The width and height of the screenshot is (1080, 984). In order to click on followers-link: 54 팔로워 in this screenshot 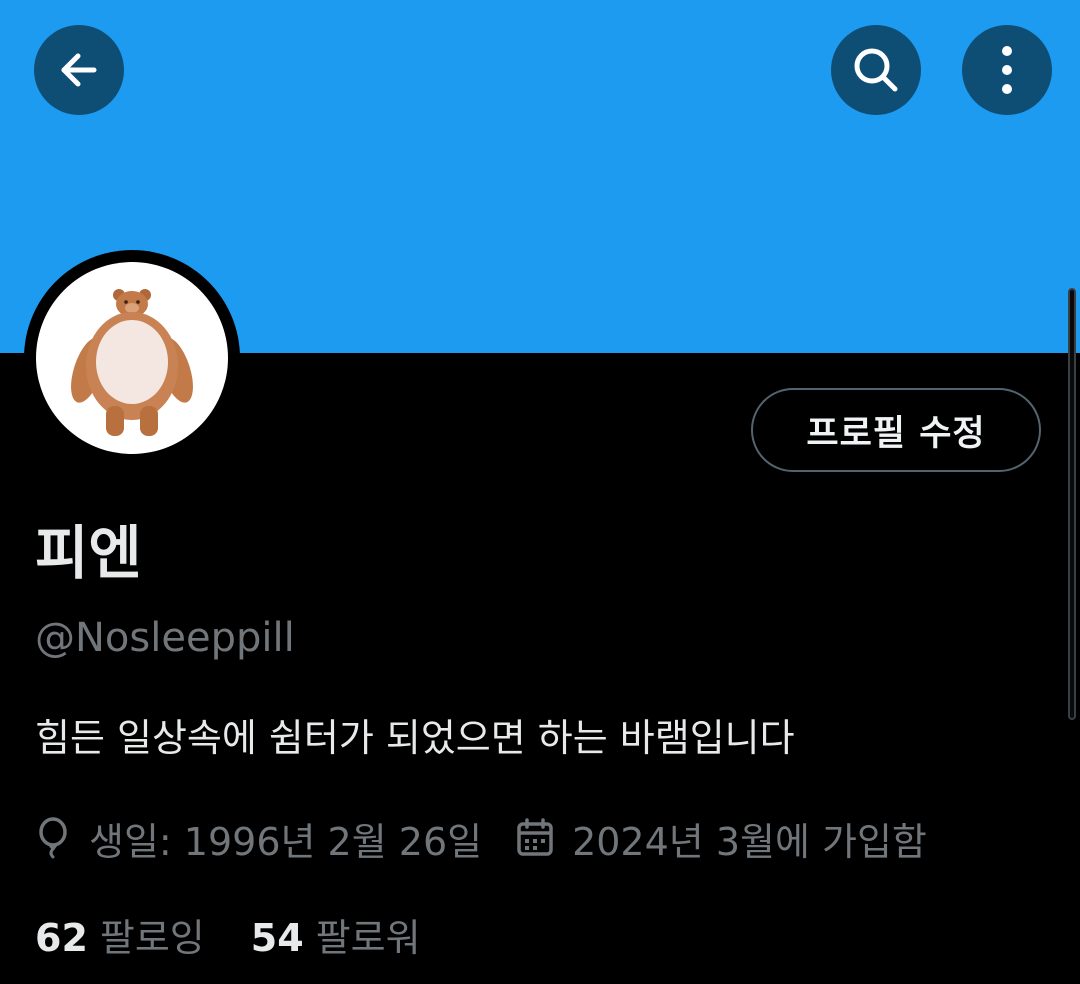, I will do `click(336, 934)`.